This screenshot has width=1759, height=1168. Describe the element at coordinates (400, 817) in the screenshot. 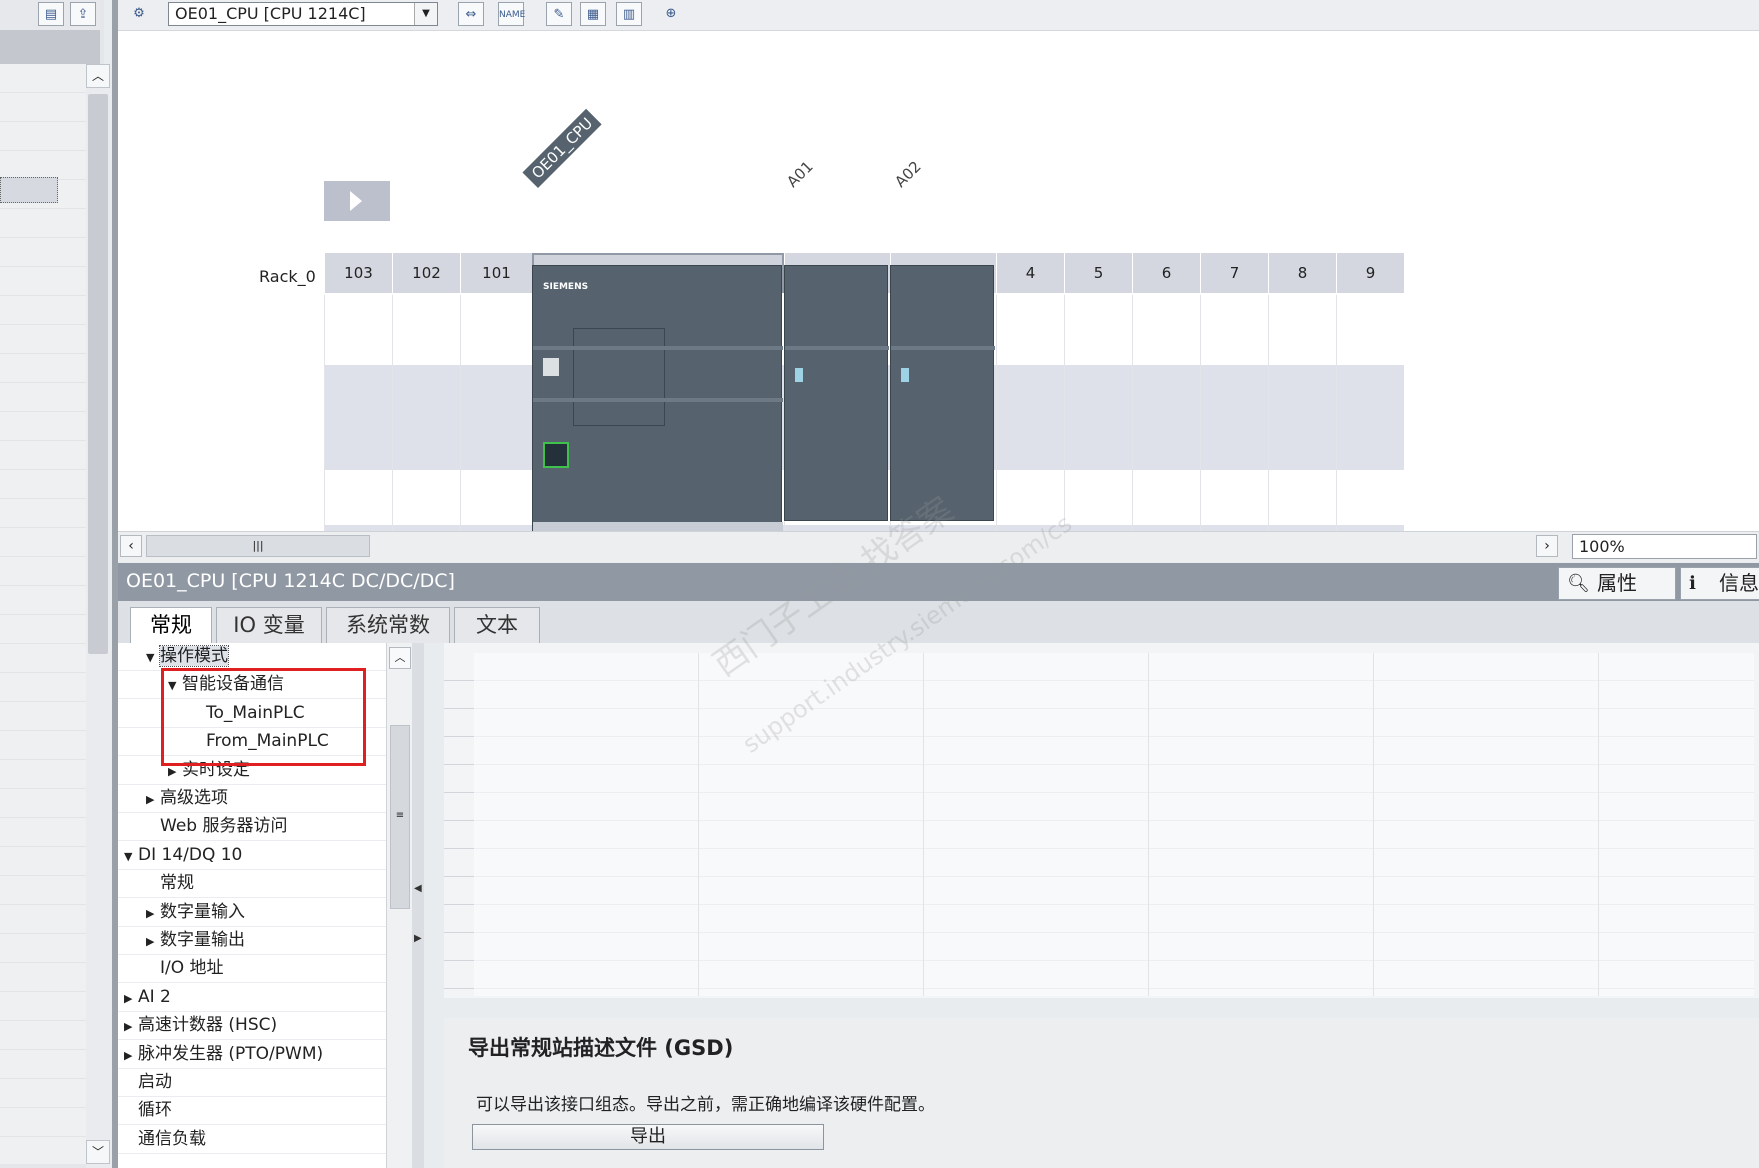

I see `tree-scroll-thumb: ≡` at that location.